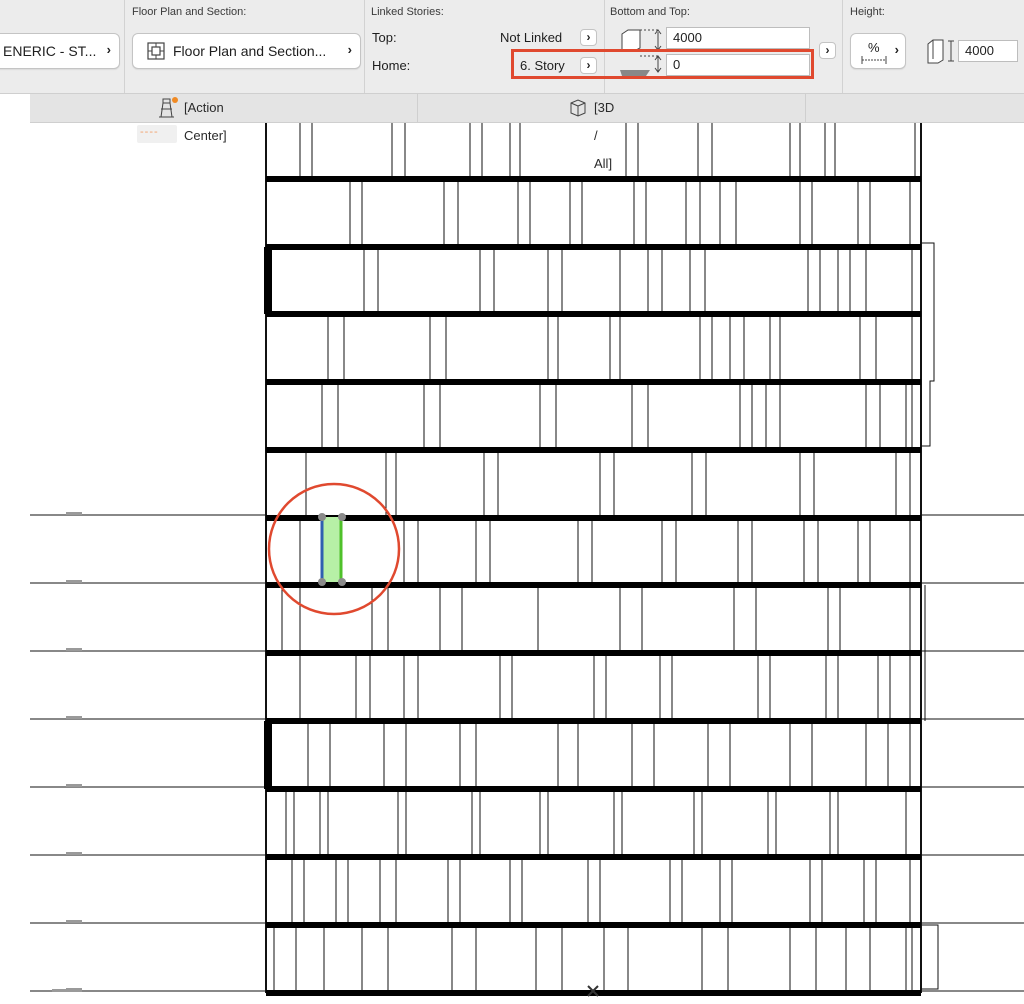 This screenshot has height=1004, width=1024. Describe the element at coordinates (588, 65) in the screenshot. I see `home-story-chevron-icon: ›` at that location.